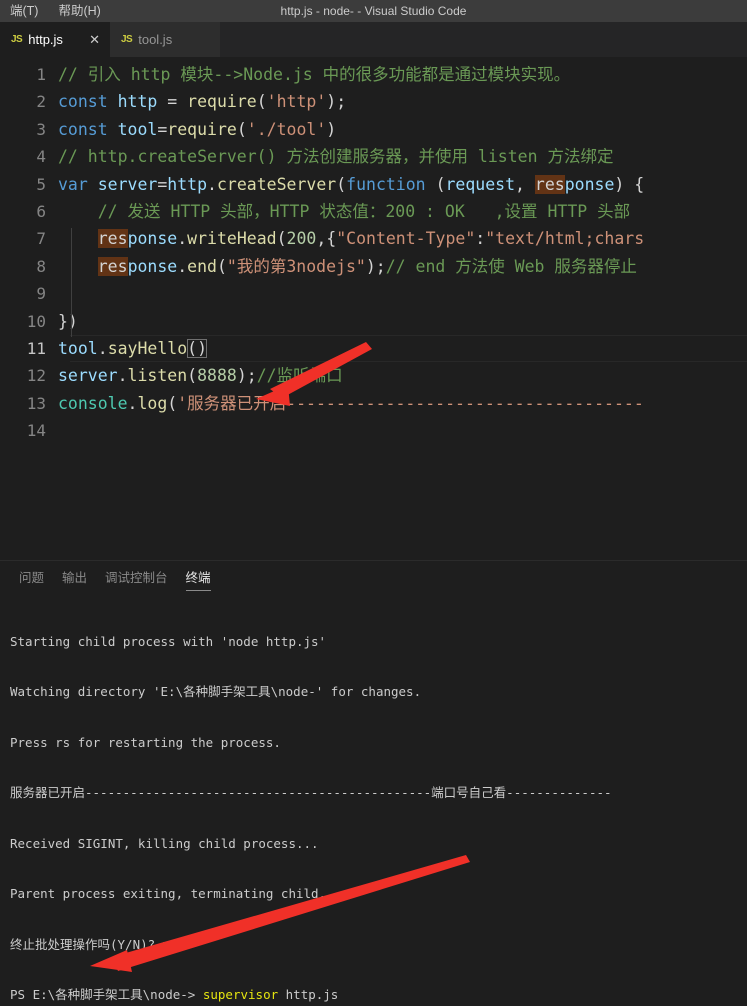 The image size is (747, 1006). What do you see at coordinates (402, 375) in the screenshot?
I see `code-line-text: server.listen(8888);//监听端口` at bounding box center [402, 375].